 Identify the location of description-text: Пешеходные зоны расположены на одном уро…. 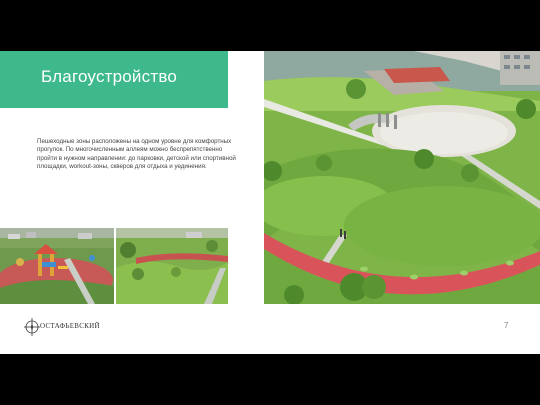
(136, 154).